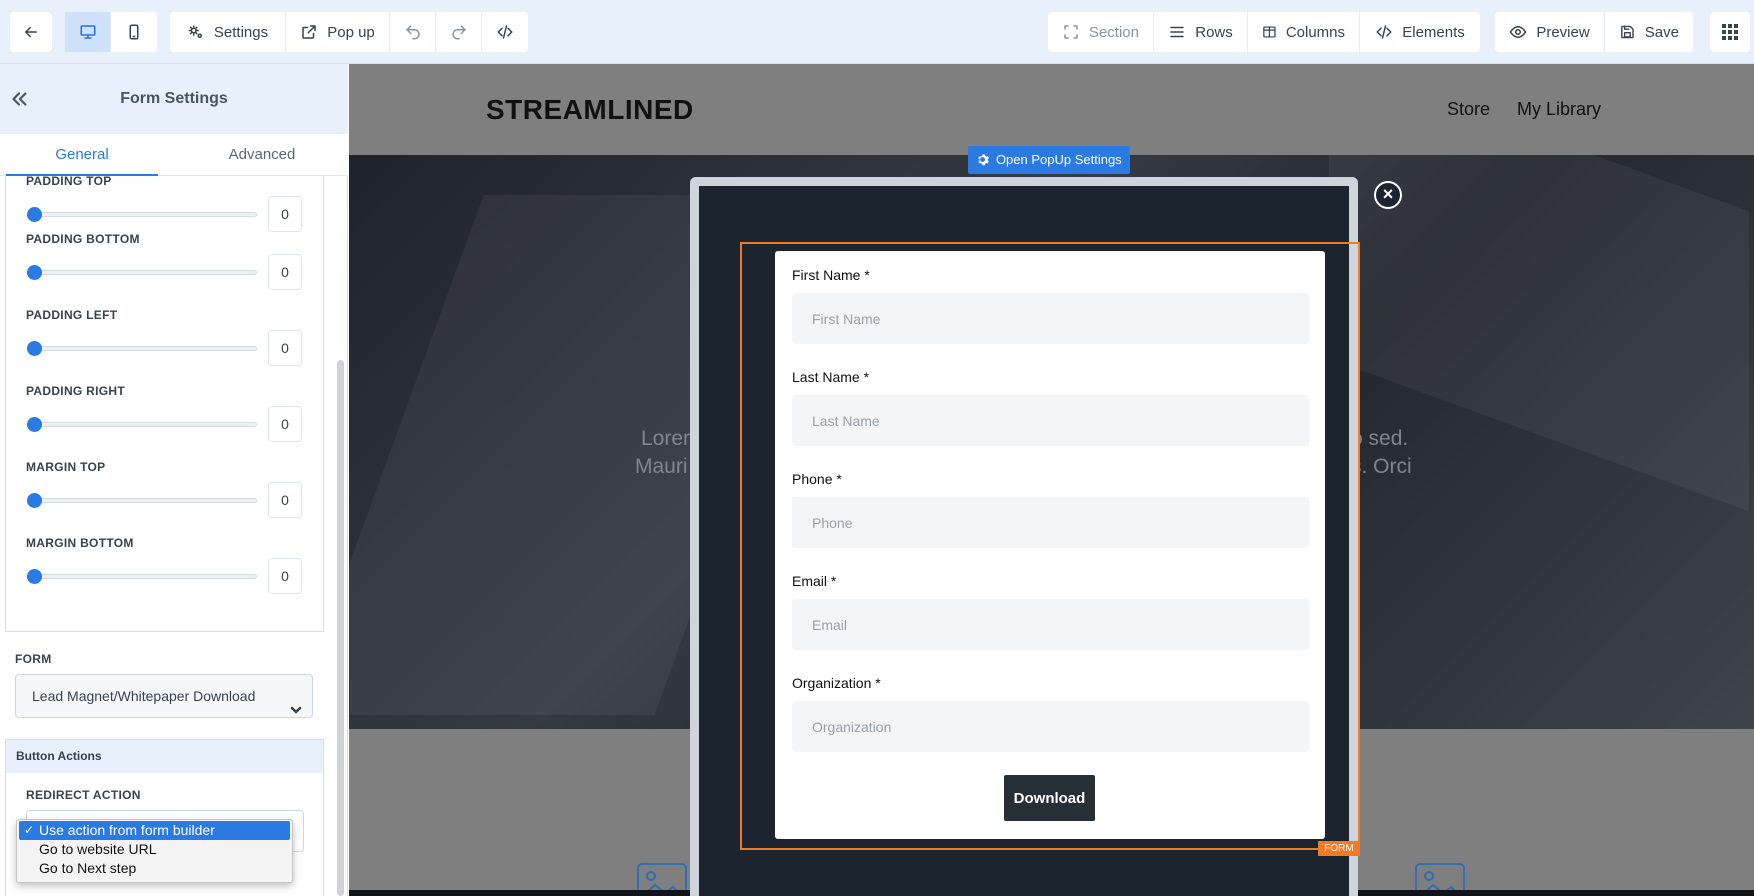  Describe the element at coordinates (29, 830) in the screenshot. I see `checkmark-icon: ✓` at that location.